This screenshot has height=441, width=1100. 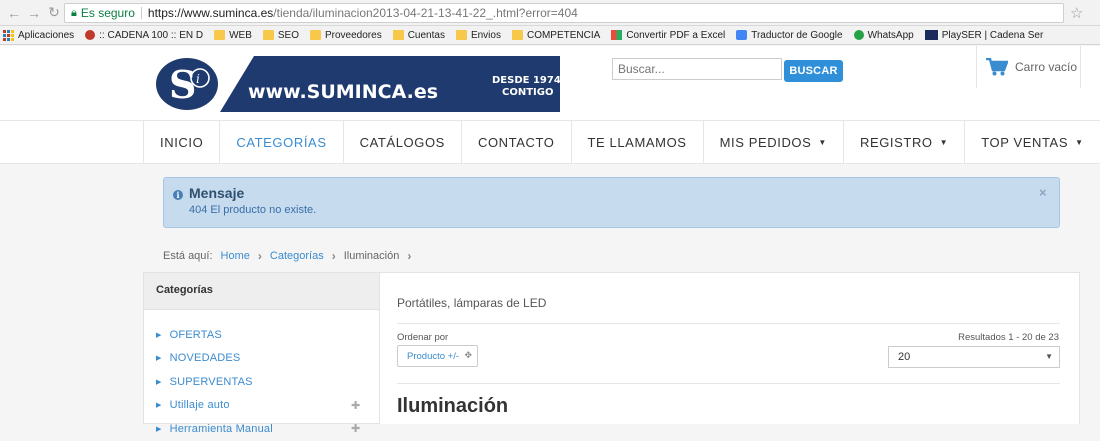 What do you see at coordinates (611, 202) in the screenshot?
I see `message-alert: i Mensaje 404 El producto no existe. ×` at bounding box center [611, 202].